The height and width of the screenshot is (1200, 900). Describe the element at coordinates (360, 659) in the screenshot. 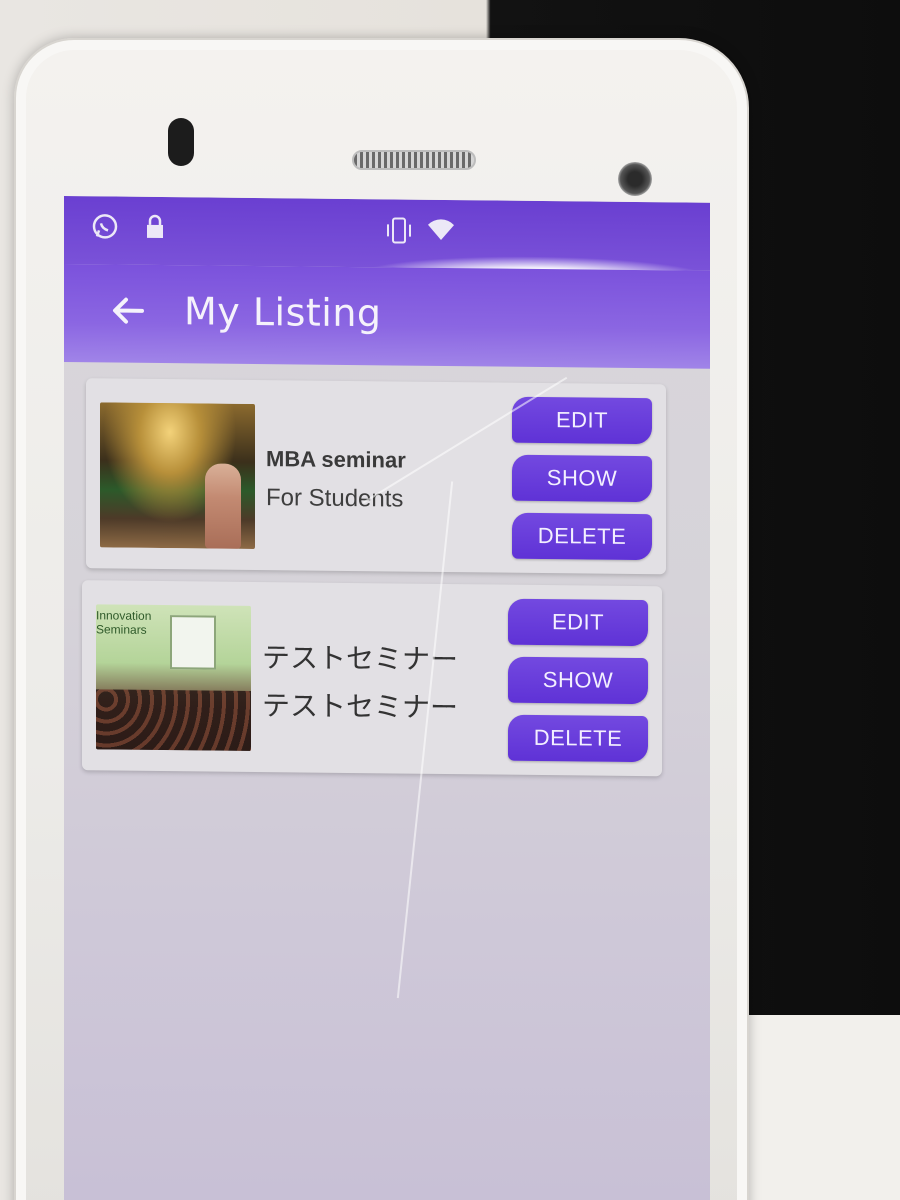

I see `listing-title: テストセミナー` at that location.